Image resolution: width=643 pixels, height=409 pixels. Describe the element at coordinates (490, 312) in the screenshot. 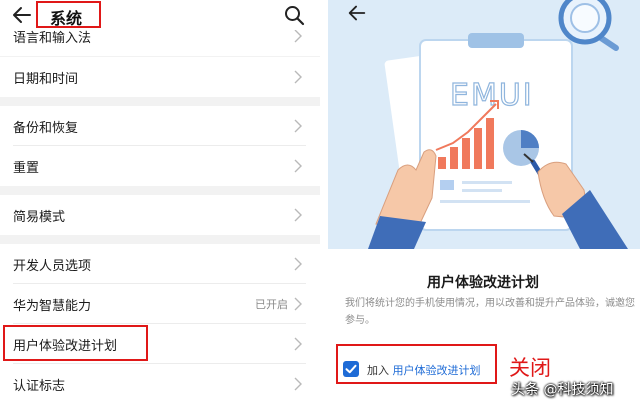

I see `plan-description: 我们将统计您的手机使用情况，用以改善和提升产品体验，诚邀您参与。` at that location.